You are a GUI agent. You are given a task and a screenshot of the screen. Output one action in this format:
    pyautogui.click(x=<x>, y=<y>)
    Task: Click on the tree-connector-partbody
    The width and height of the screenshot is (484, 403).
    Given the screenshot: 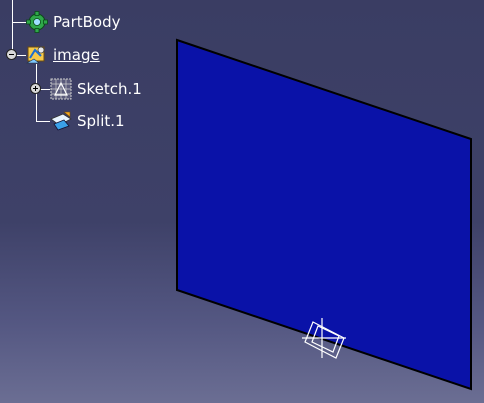 What is the action you would take?
    pyautogui.click(x=19, y=22)
    